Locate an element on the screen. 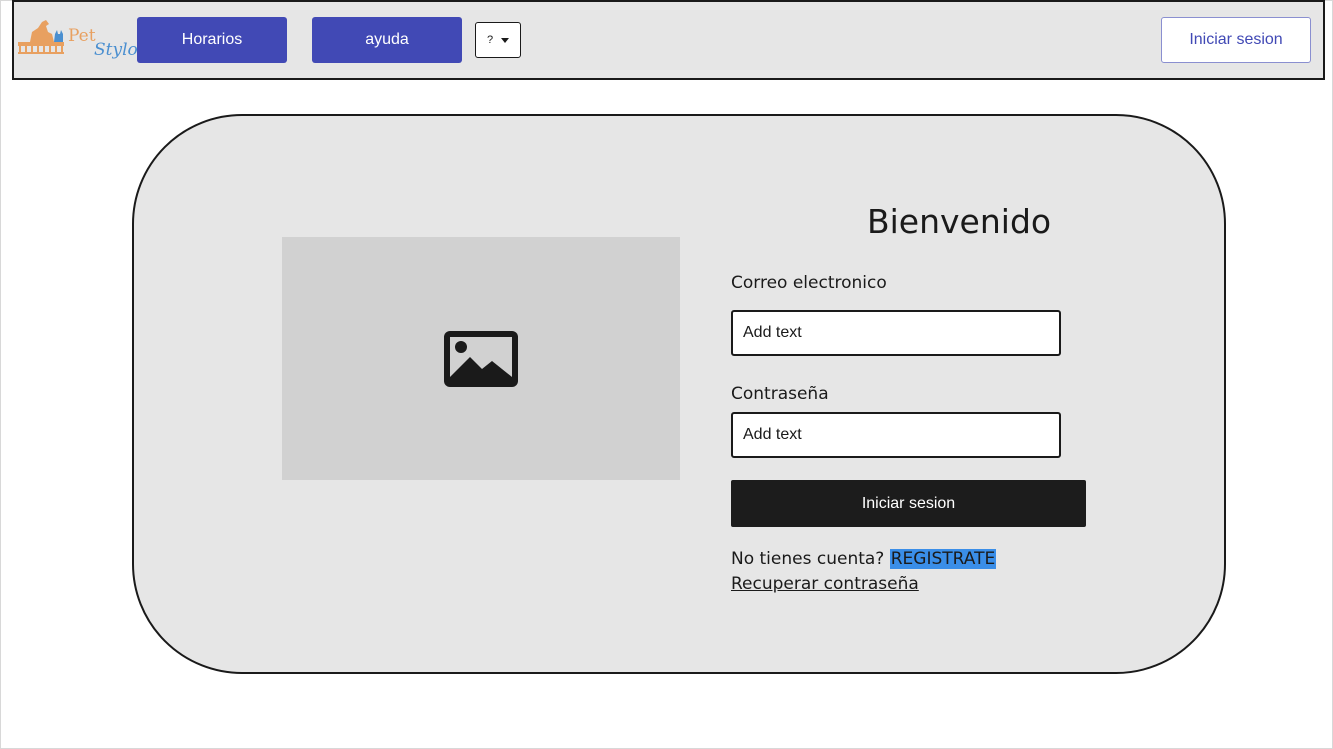 The height and width of the screenshot is (749, 1333). image-placeholder is located at coordinates (481, 358).